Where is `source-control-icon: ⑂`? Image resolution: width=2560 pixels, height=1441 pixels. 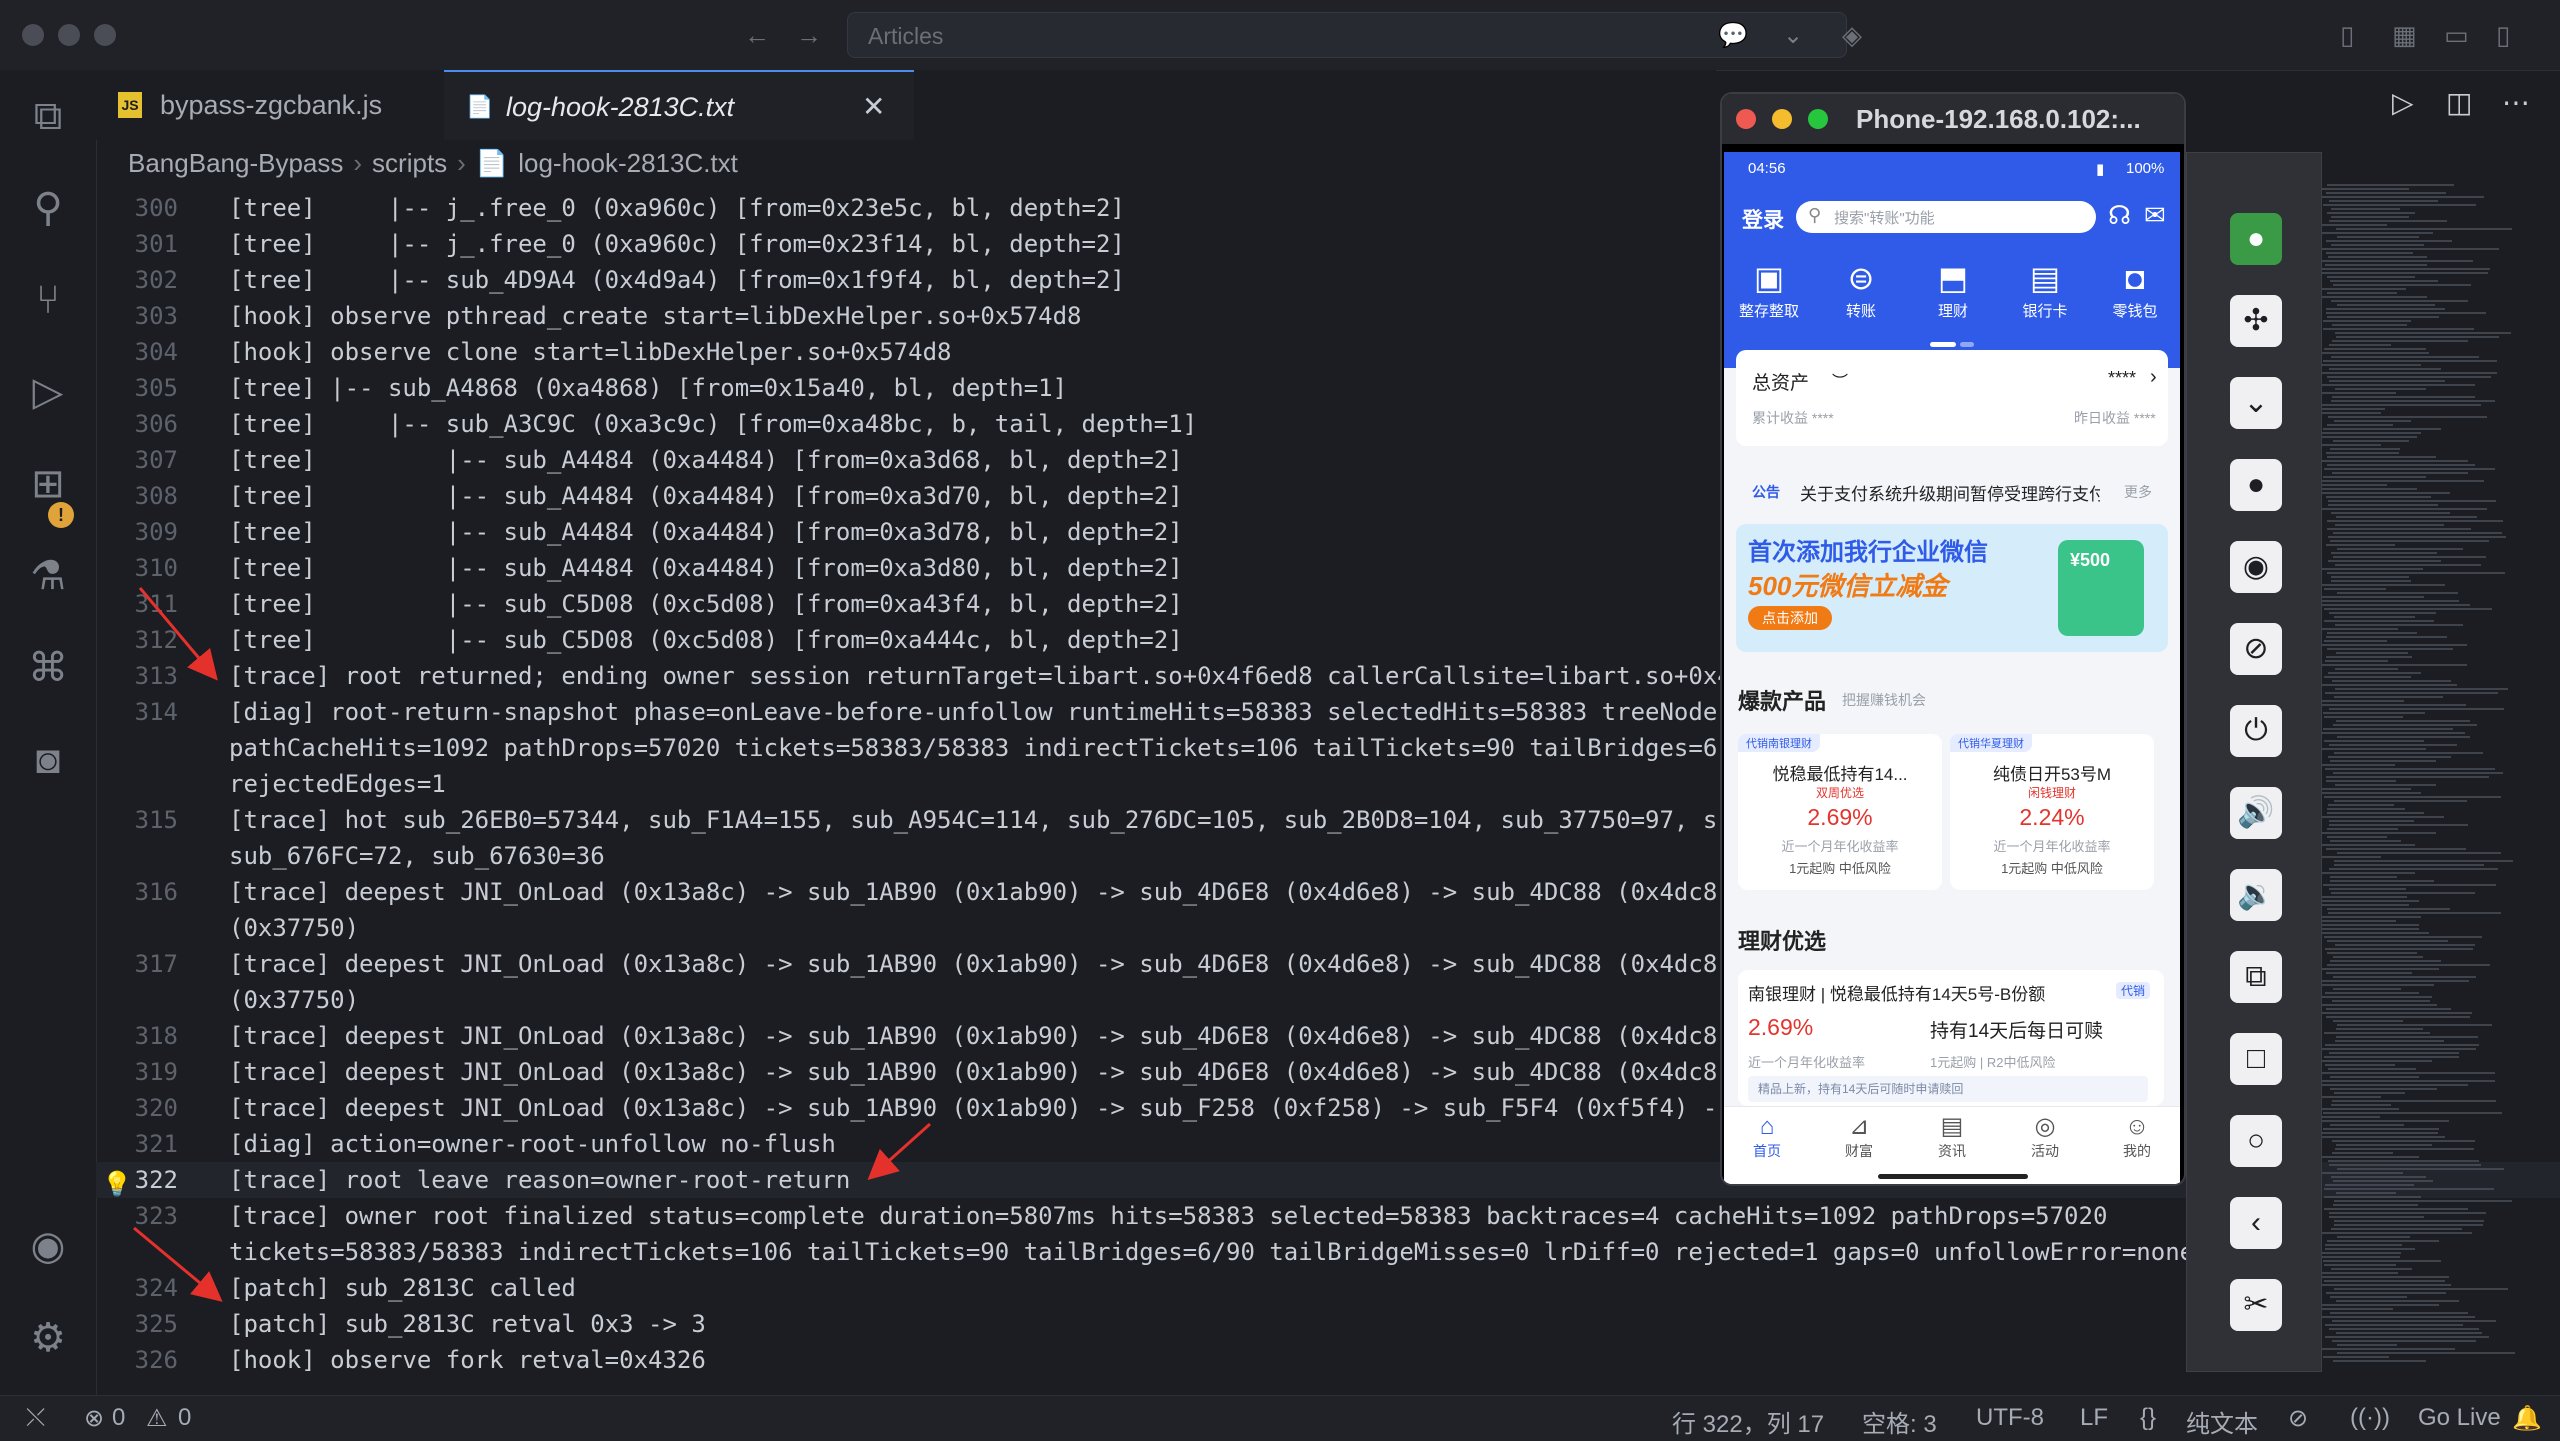
source-control-icon: ⑂ is located at coordinates (48, 300).